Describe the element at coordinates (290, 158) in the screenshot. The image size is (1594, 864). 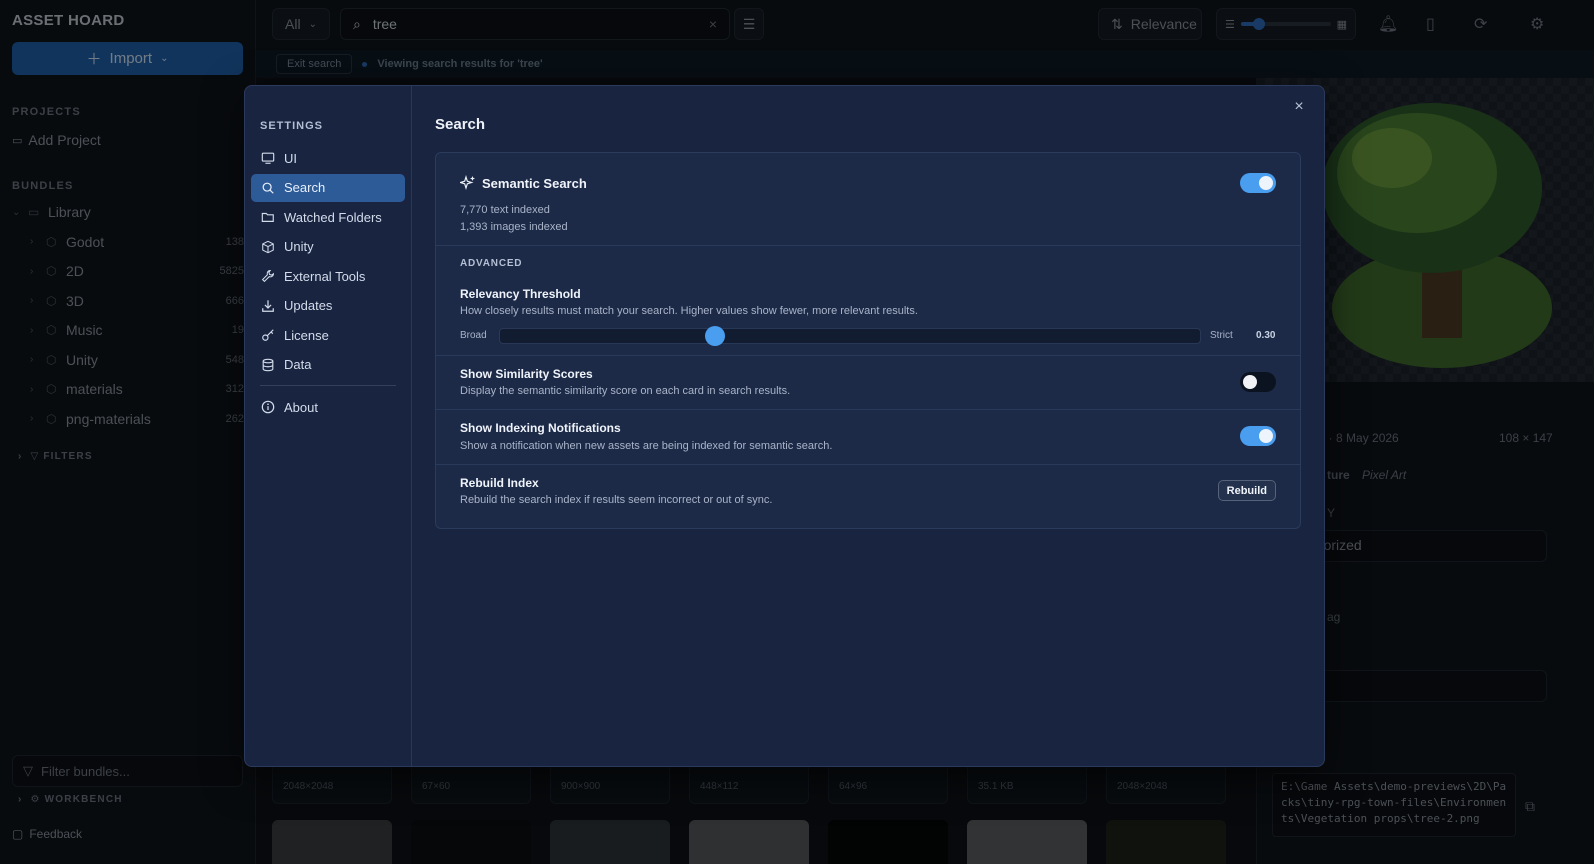
I see `nav-label: UI` at that location.